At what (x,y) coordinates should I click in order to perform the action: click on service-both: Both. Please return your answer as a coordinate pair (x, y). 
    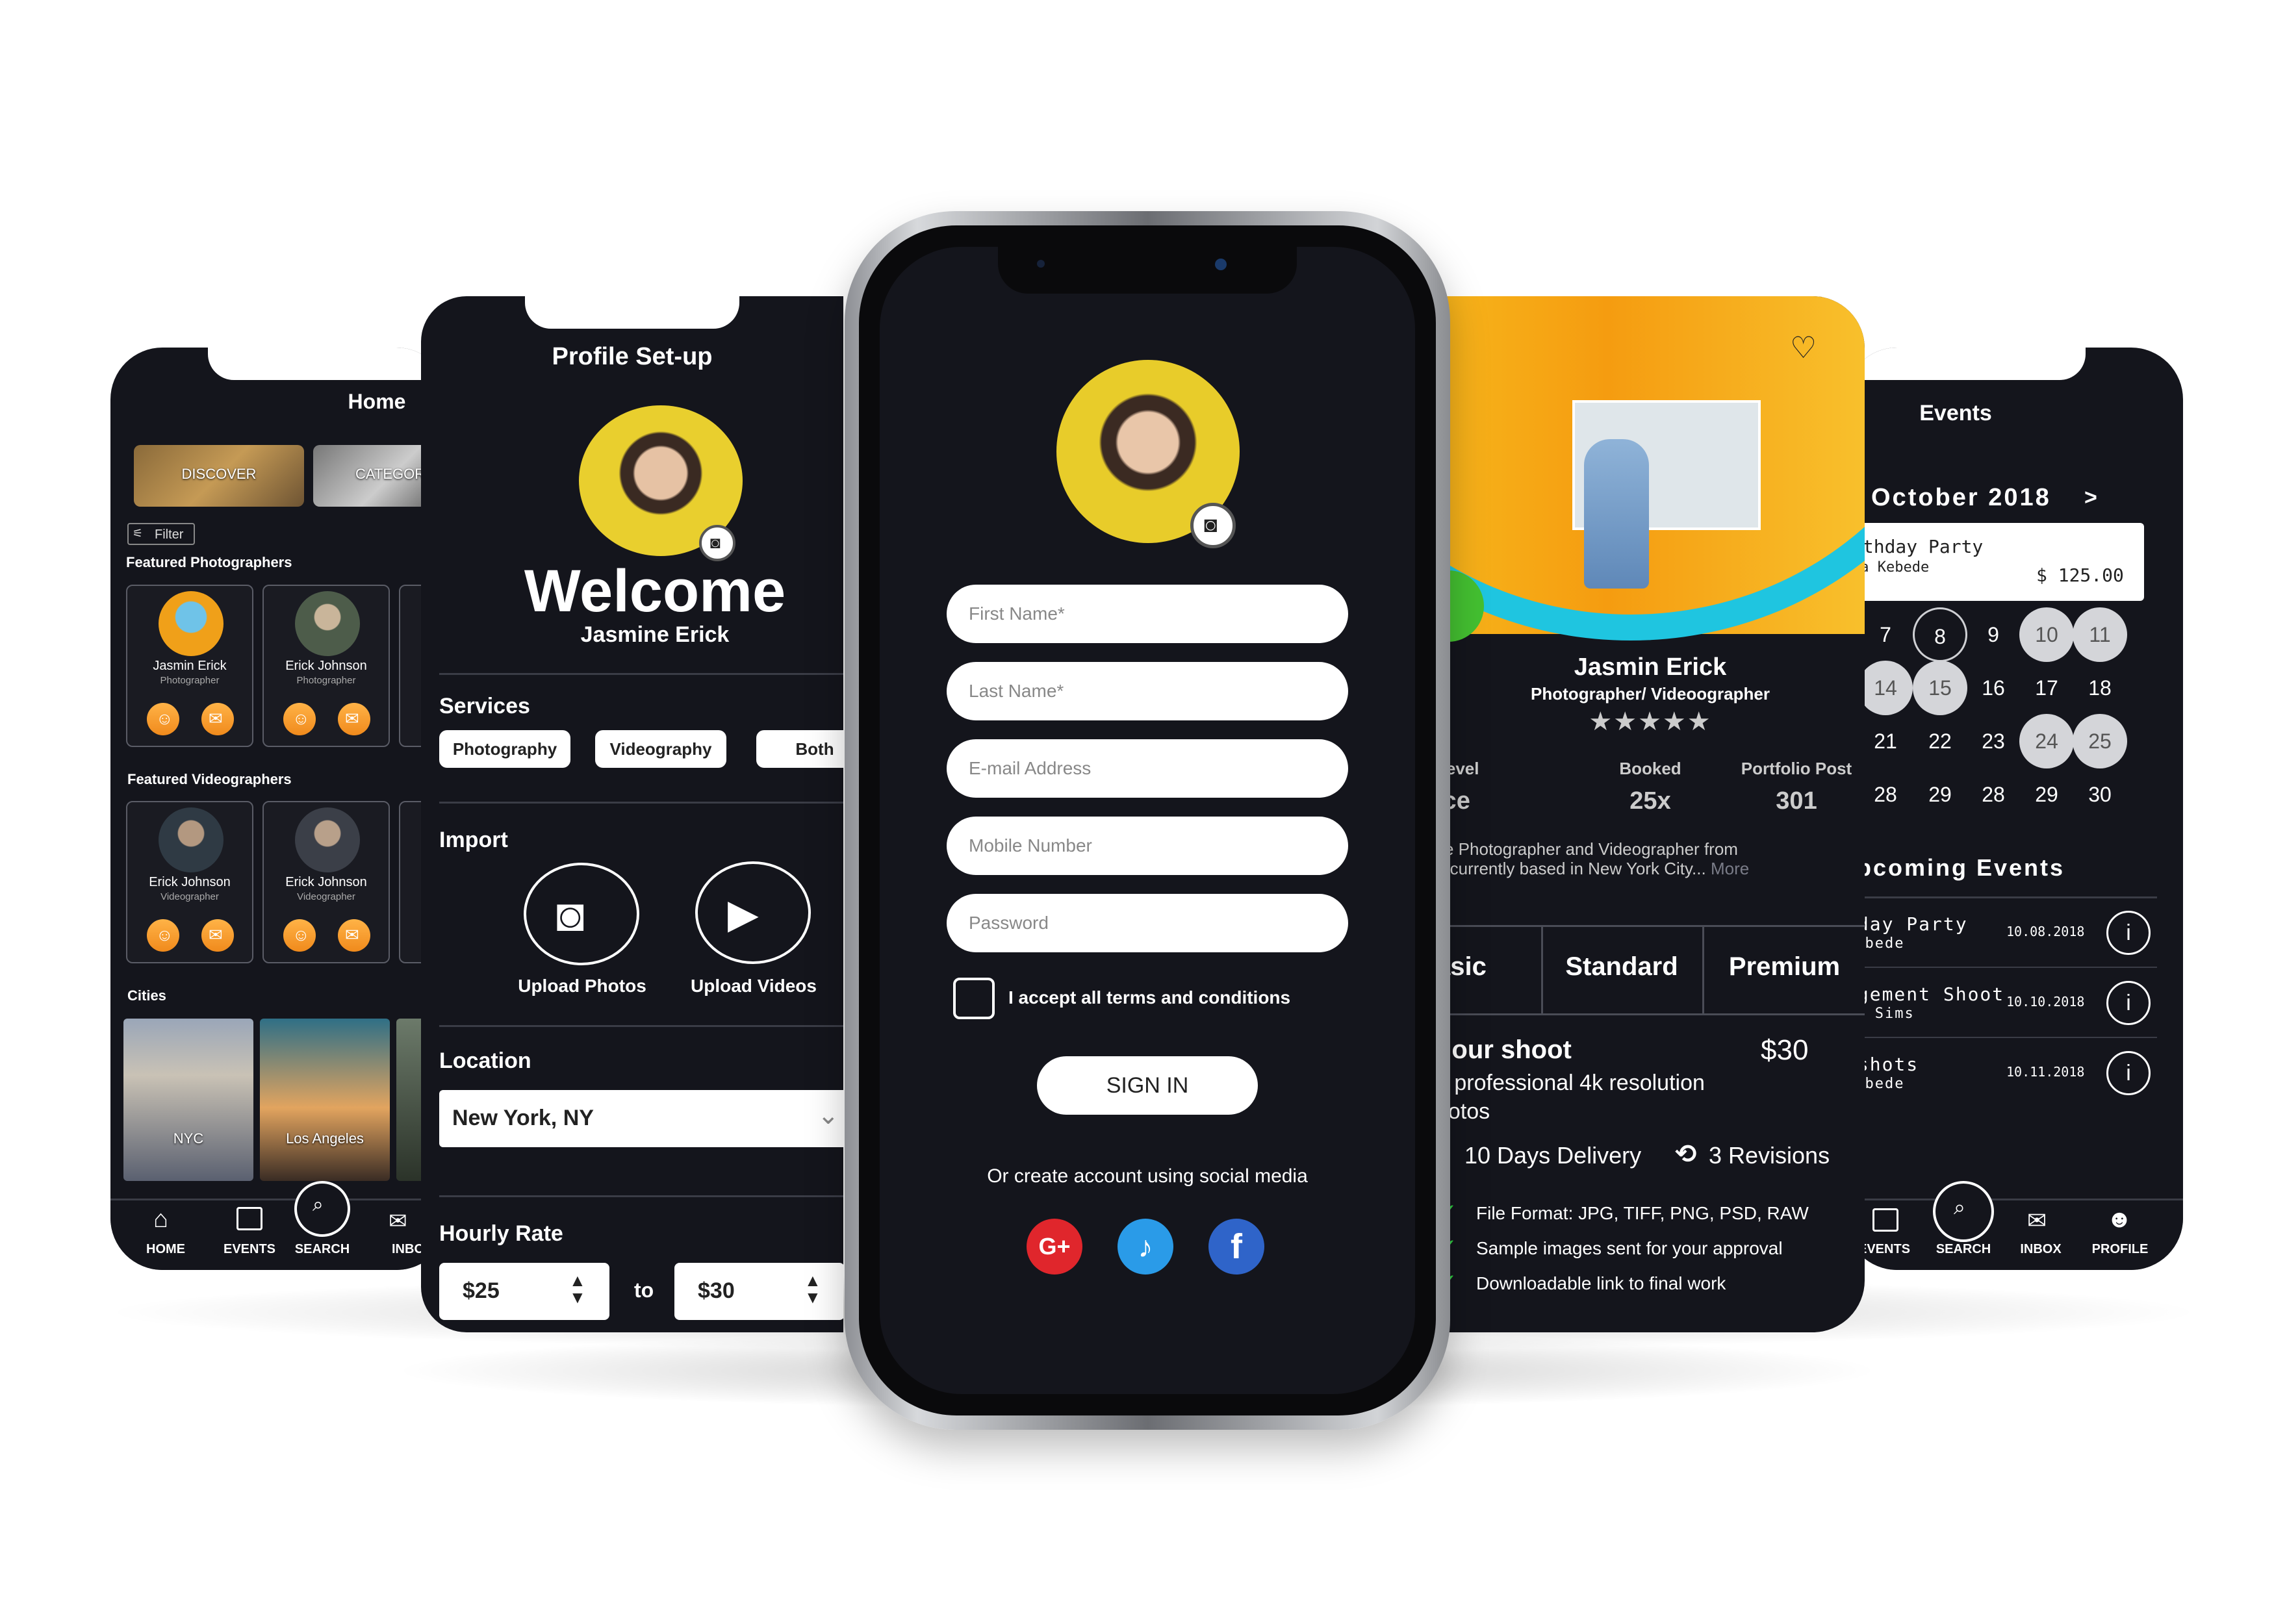
    Looking at the image, I should click on (799, 749).